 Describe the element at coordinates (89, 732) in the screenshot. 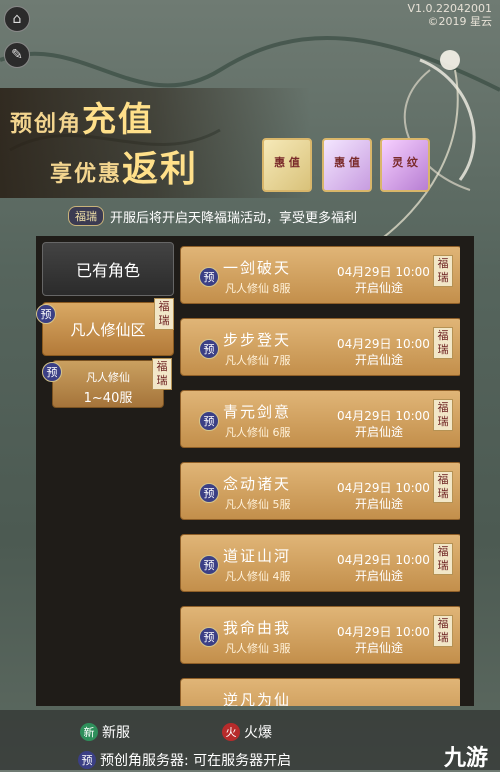

I see `new-server-icon: 新` at that location.